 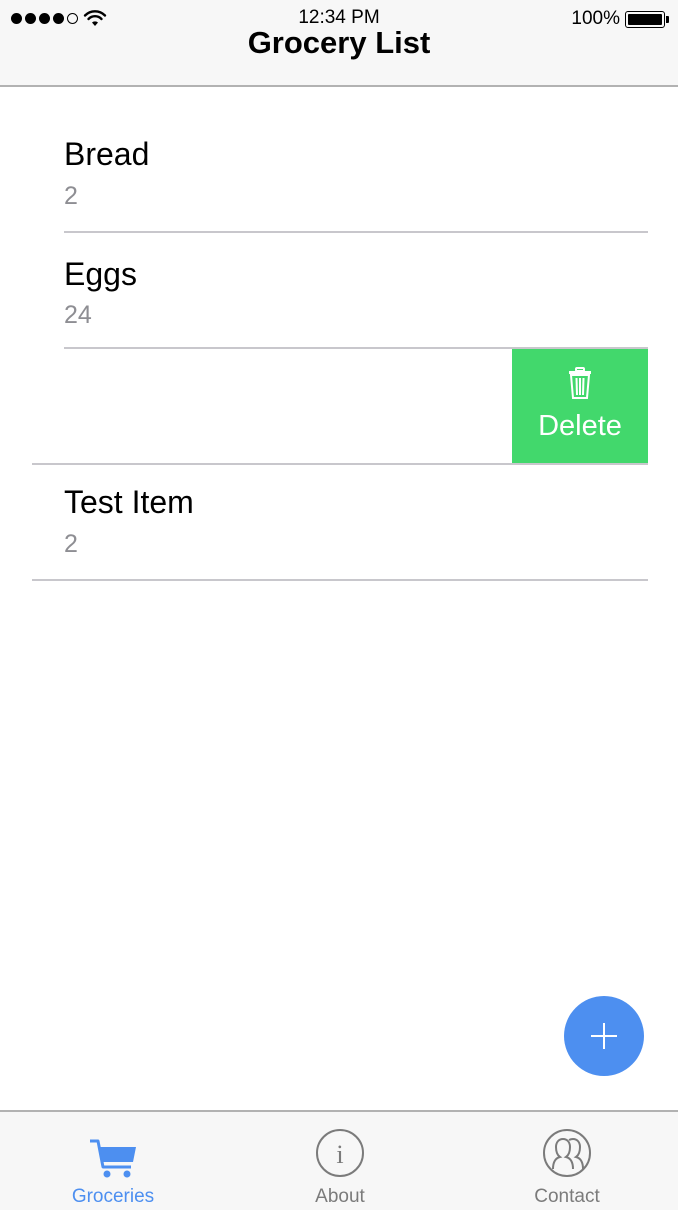 I want to click on item-name: Eggs, so click(x=100, y=274).